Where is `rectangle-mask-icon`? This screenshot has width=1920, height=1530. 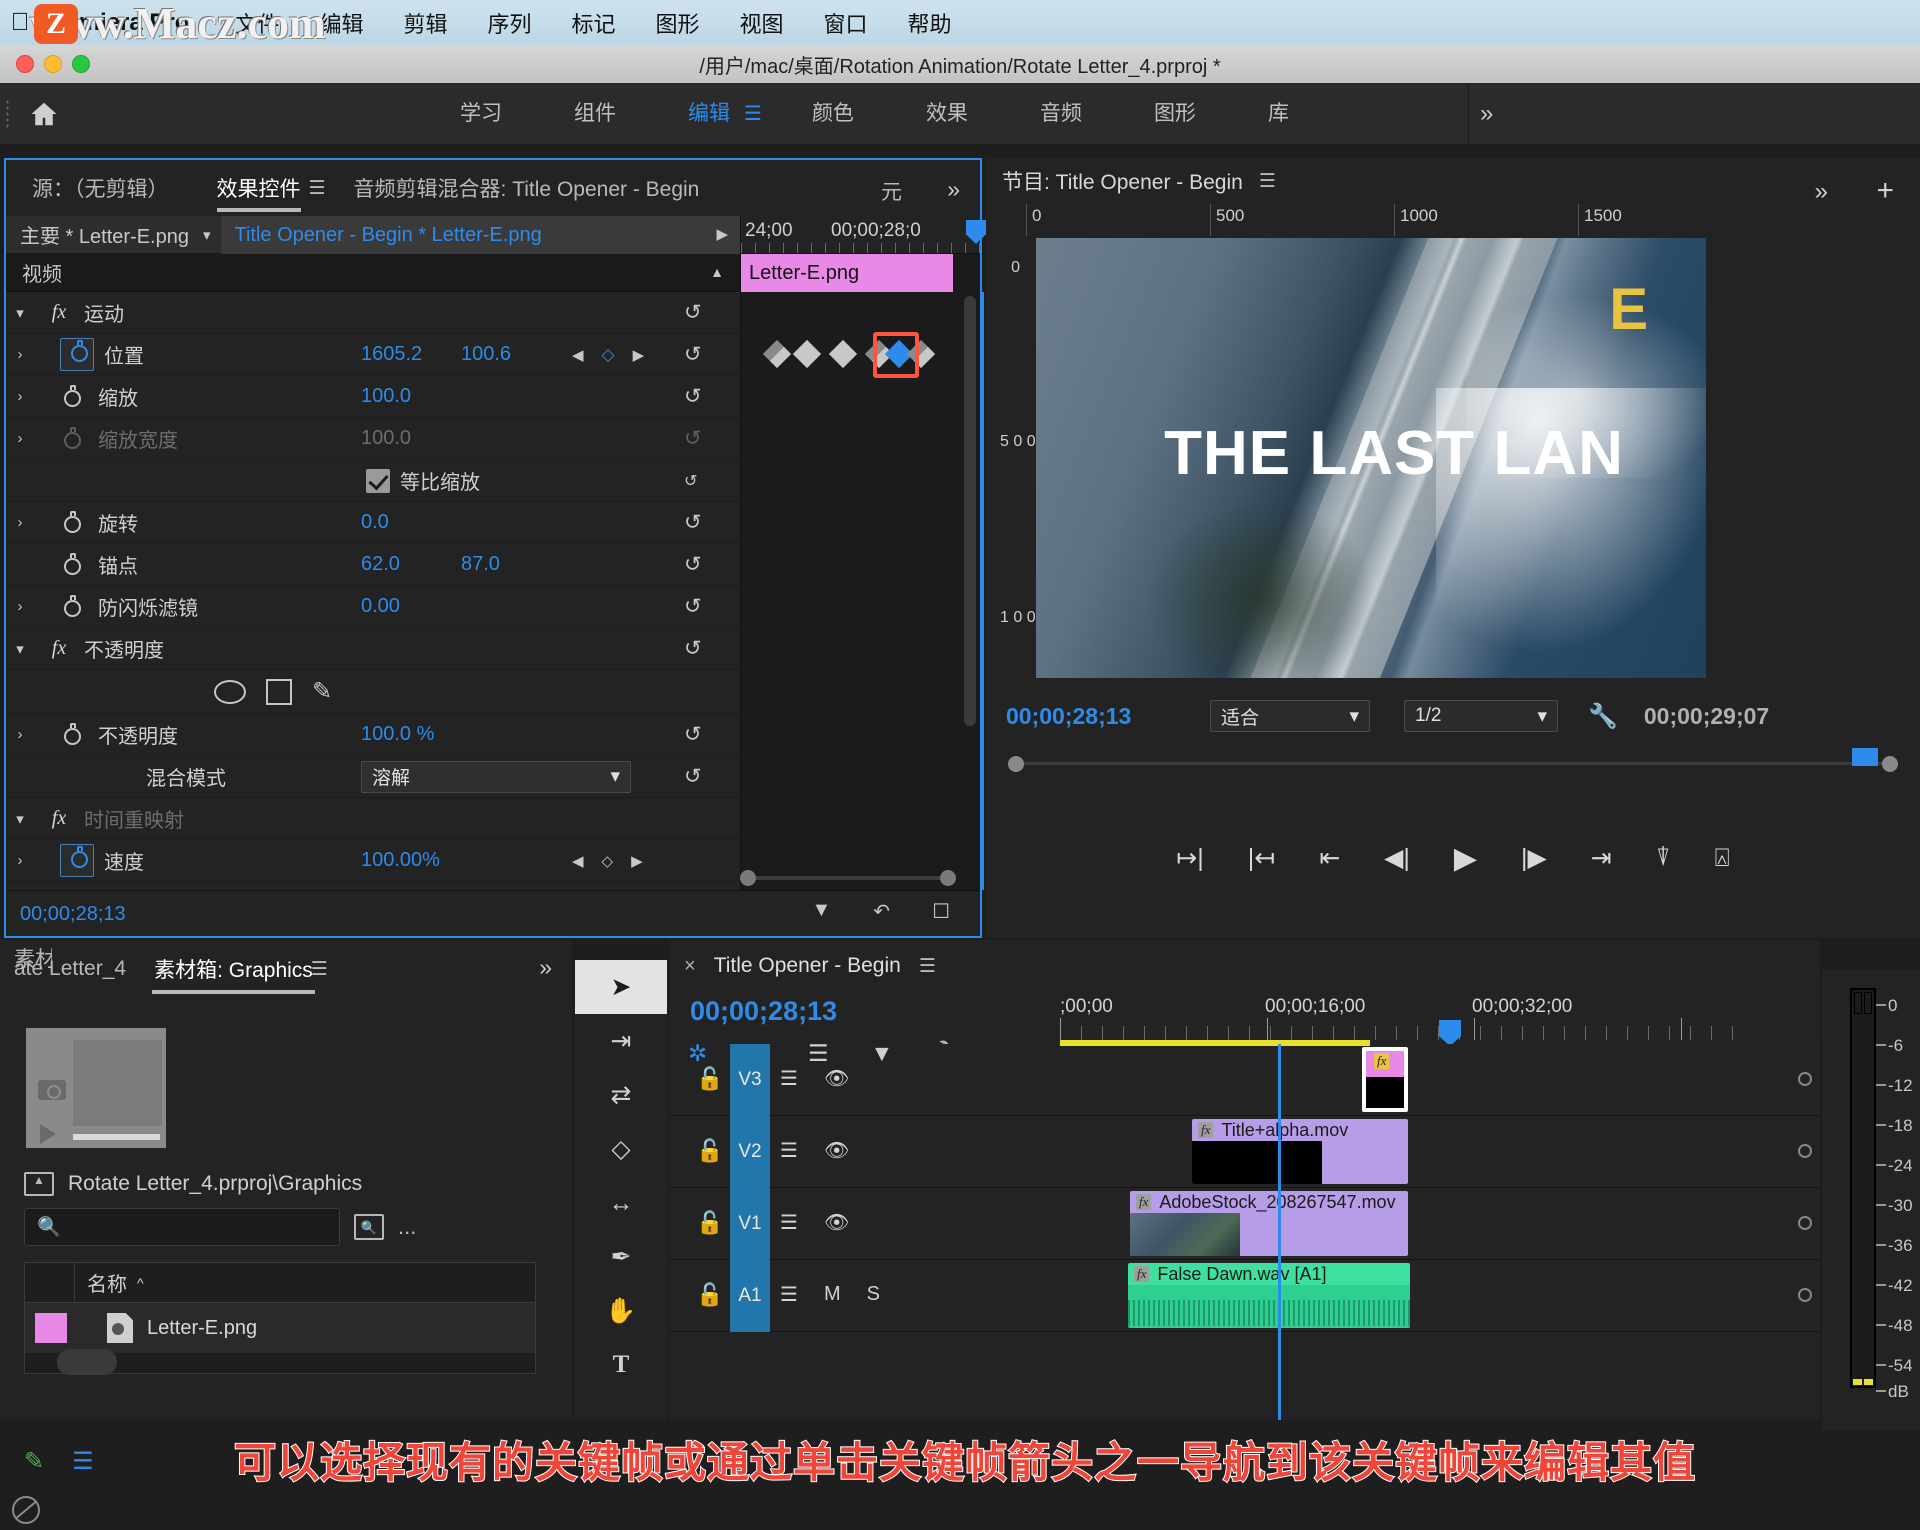 rectangle-mask-icon is located at coordinates (279, 691).